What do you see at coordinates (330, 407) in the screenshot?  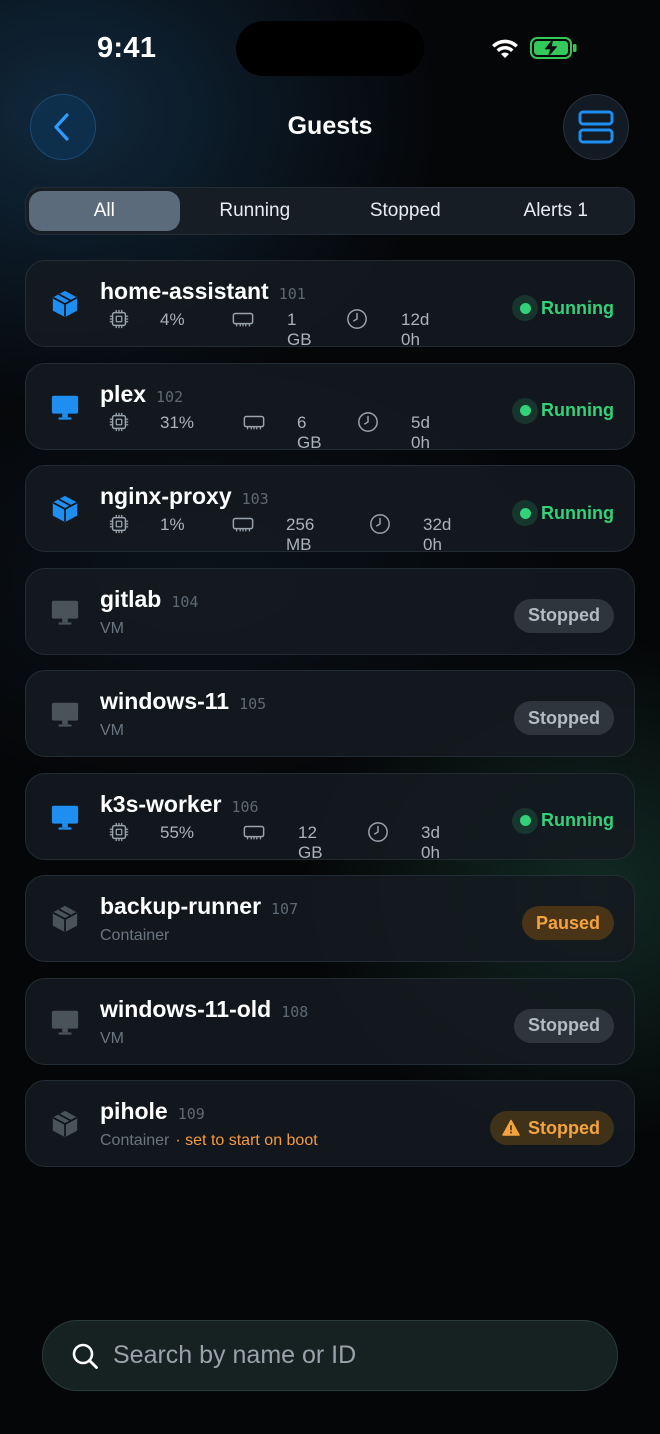 I see `guest-card: plex 102 31% 6 GB 5d 0h Running` at bounding box center [330, 407].